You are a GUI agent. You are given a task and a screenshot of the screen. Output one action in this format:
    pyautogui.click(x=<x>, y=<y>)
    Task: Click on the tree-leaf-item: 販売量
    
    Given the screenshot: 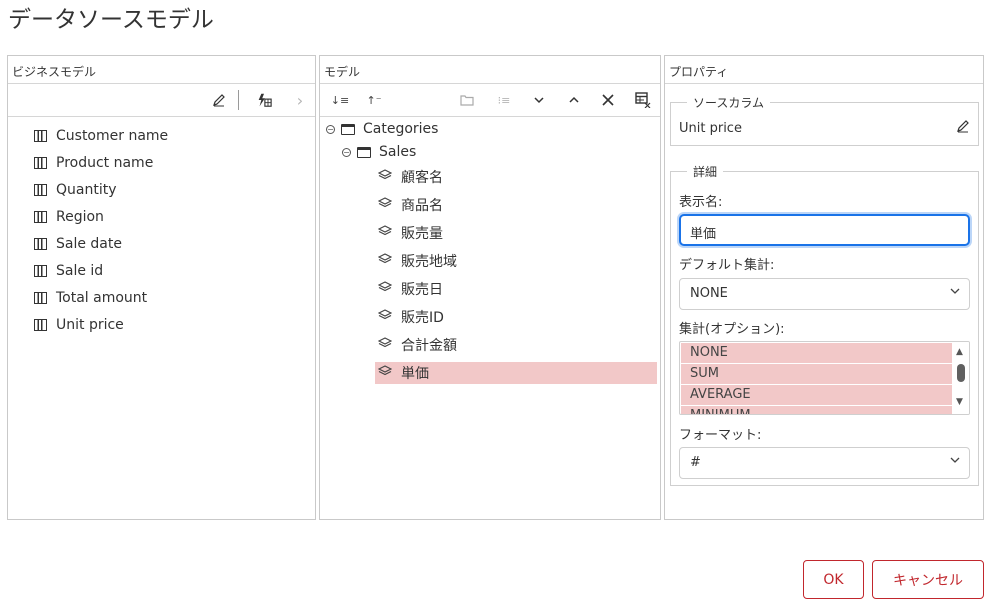 What is the action you would take?
    pyautogui.click(x=516, y=233)
    